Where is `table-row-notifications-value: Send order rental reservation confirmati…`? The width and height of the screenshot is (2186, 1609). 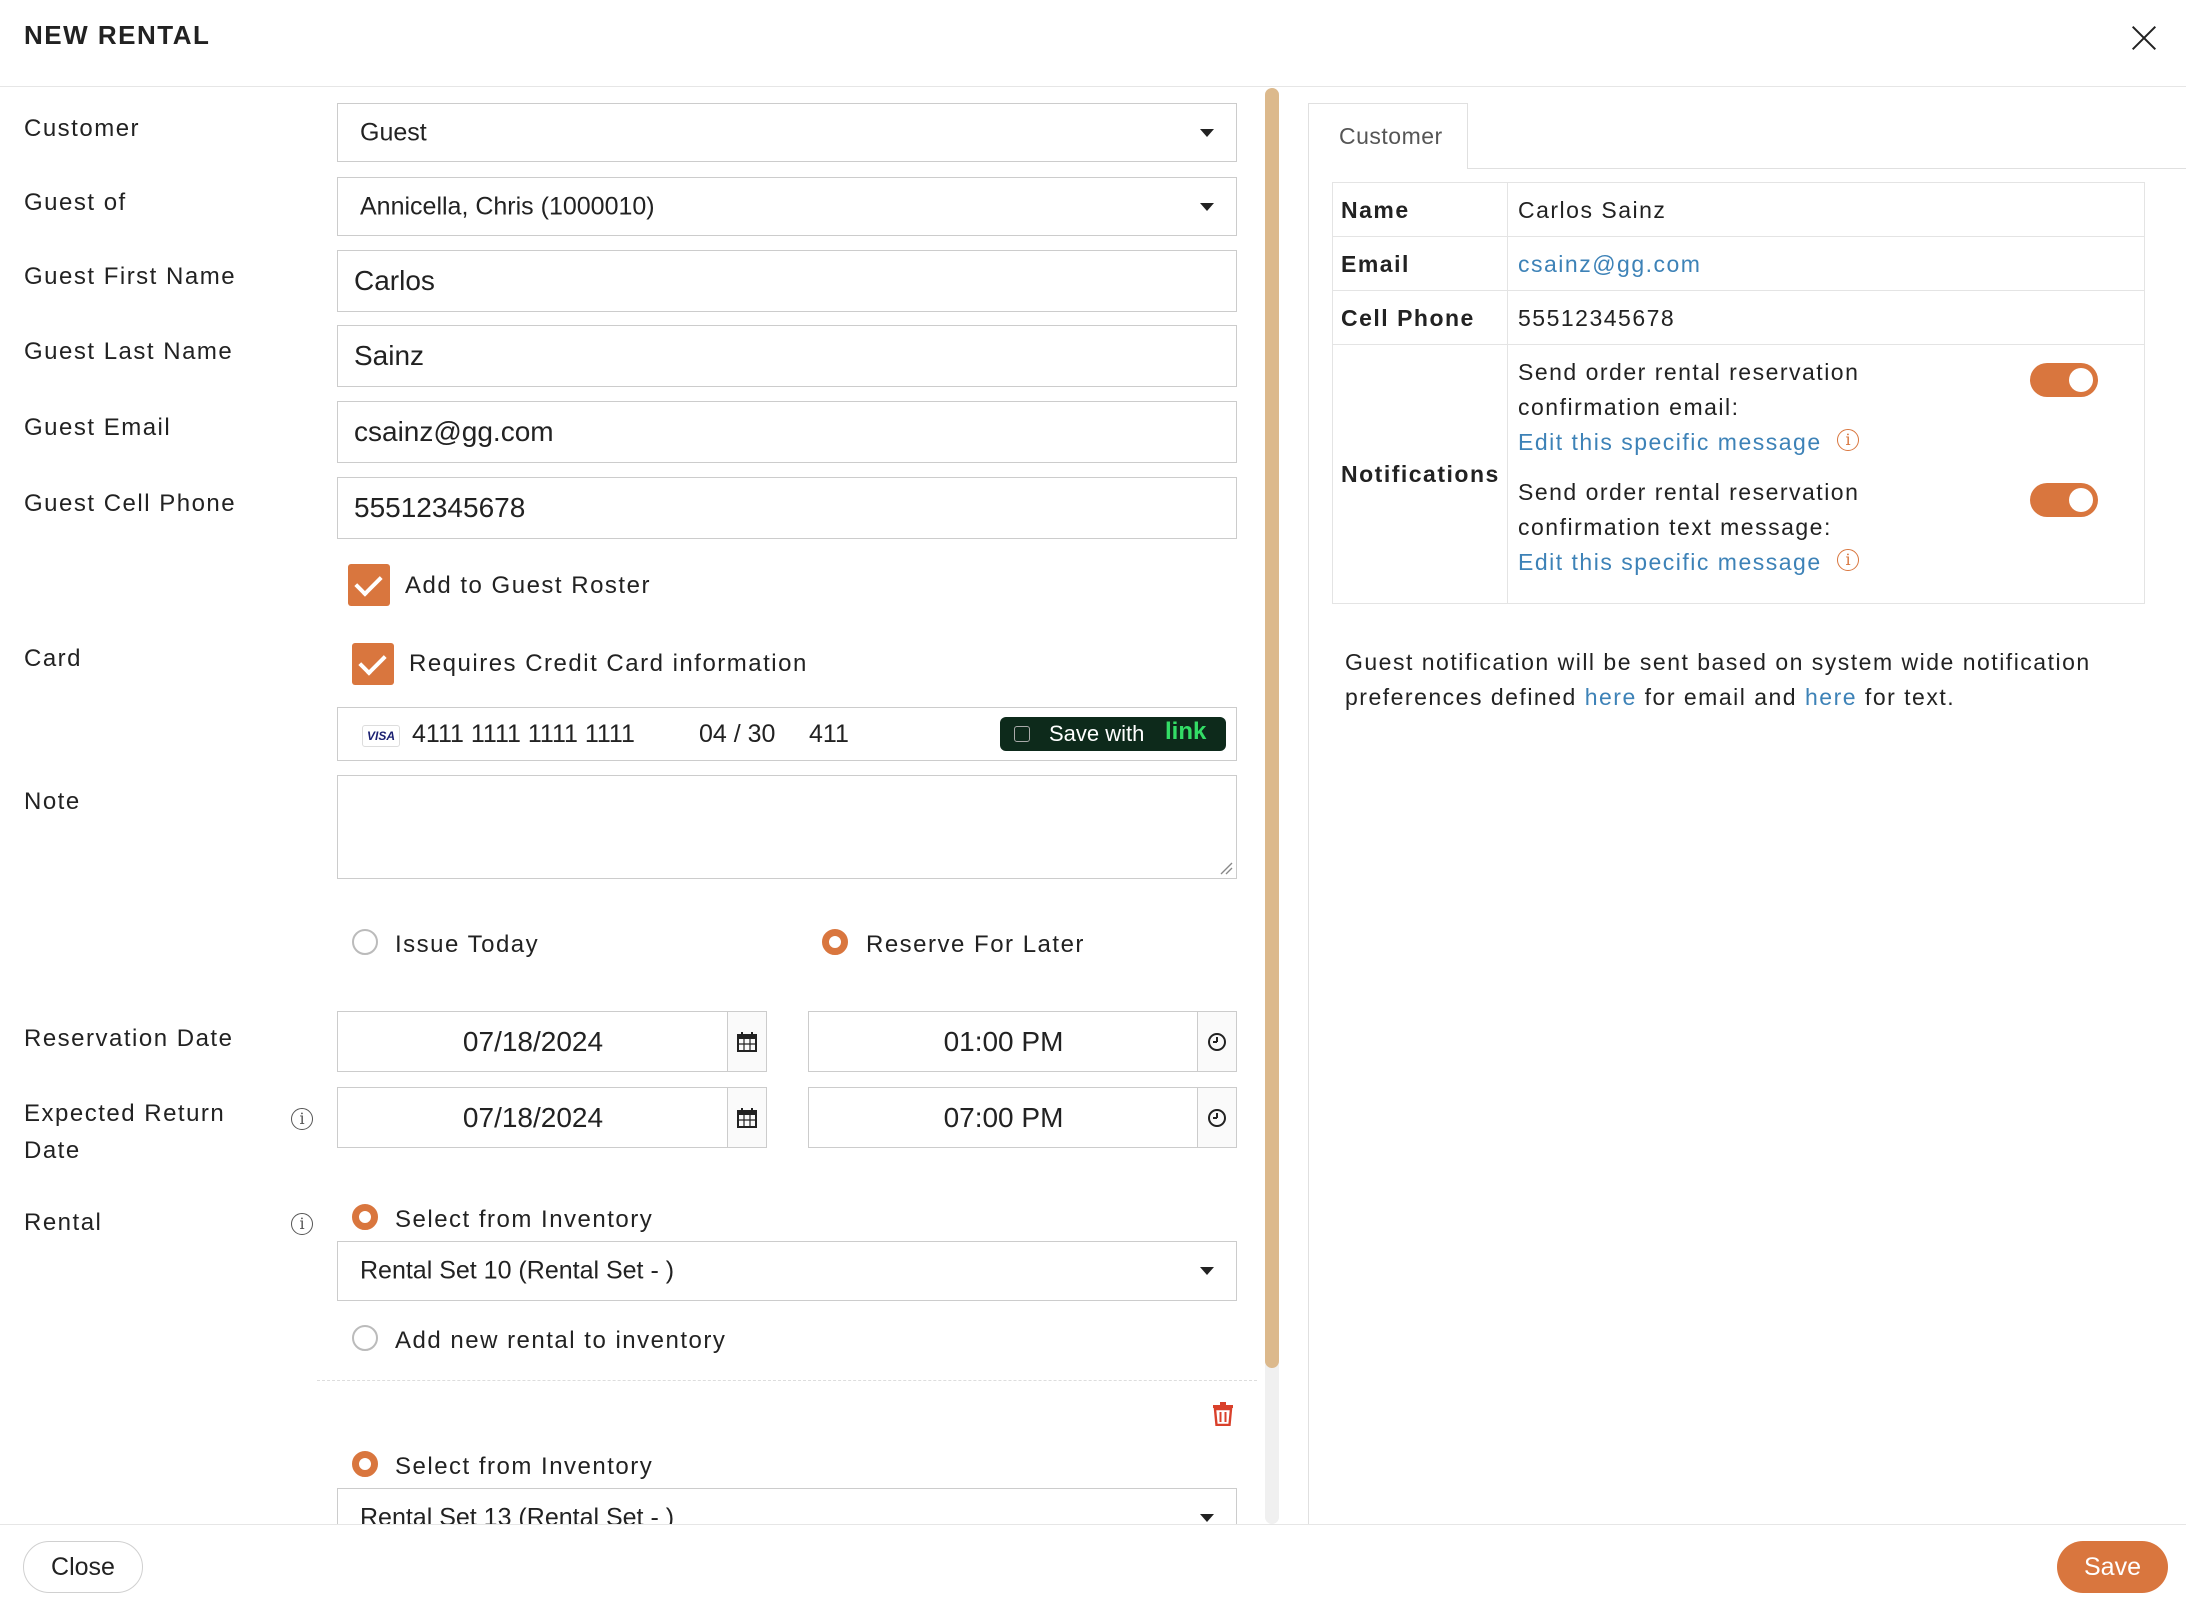 table-row-notifications-value: Send order rental reservation confirmati… is located at coordinates (1826, 474).